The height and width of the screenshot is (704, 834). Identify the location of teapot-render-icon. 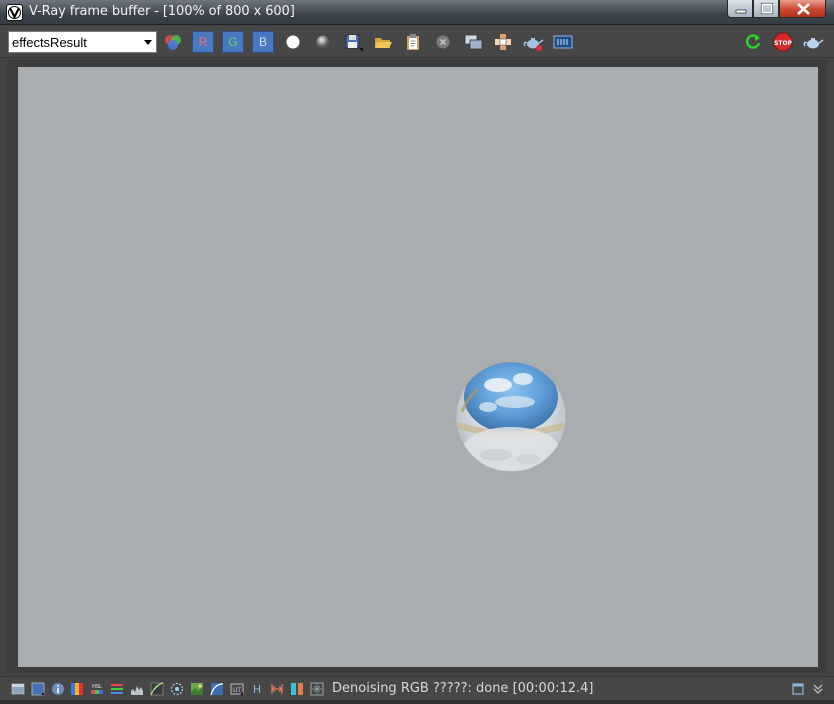
(533, 42).